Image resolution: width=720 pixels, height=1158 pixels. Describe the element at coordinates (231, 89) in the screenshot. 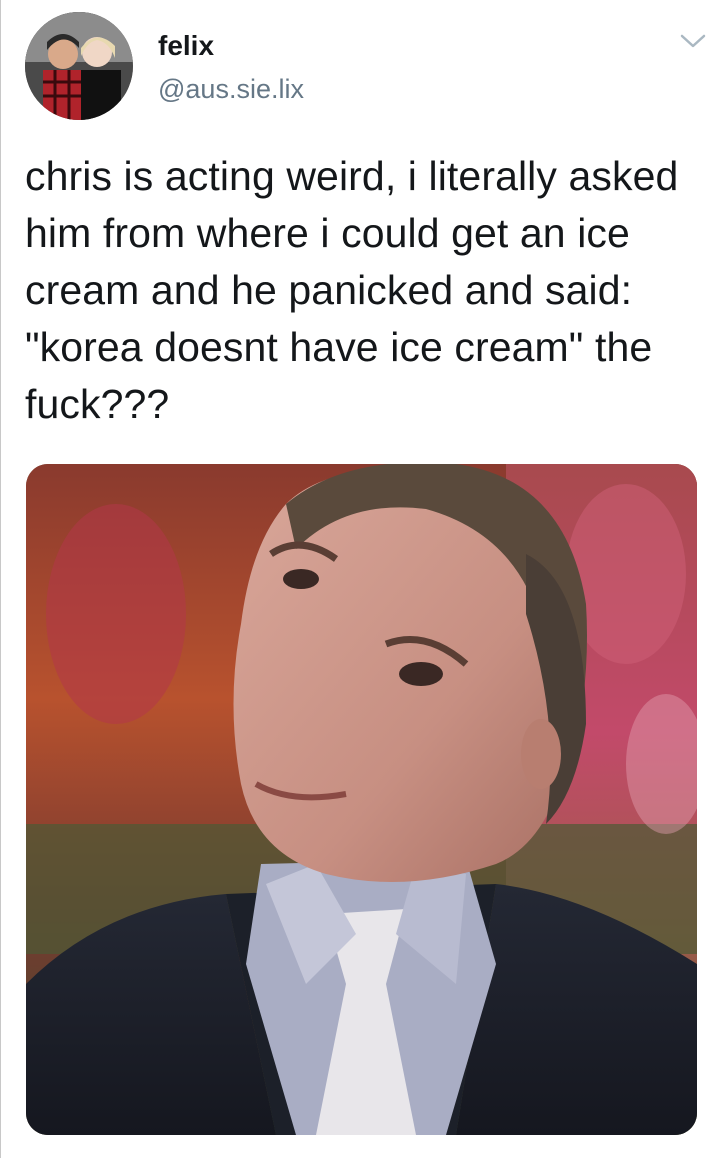

I see `user-handle: @aus.sie.lix` at that location.